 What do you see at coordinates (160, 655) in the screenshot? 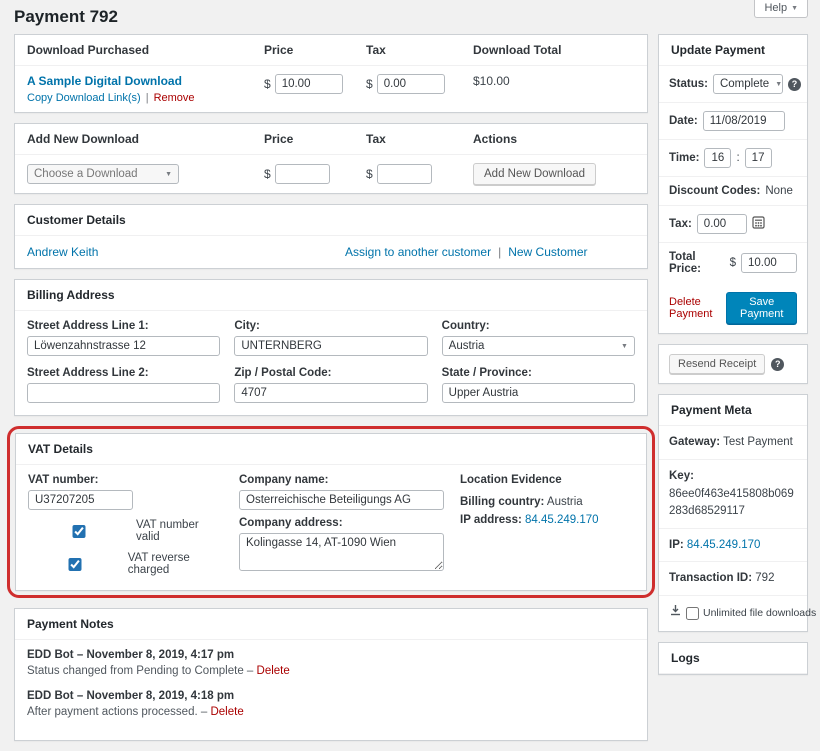
I see `note-date: November 8, 2019, 4:17 pm` at bounding box center [160, 655].